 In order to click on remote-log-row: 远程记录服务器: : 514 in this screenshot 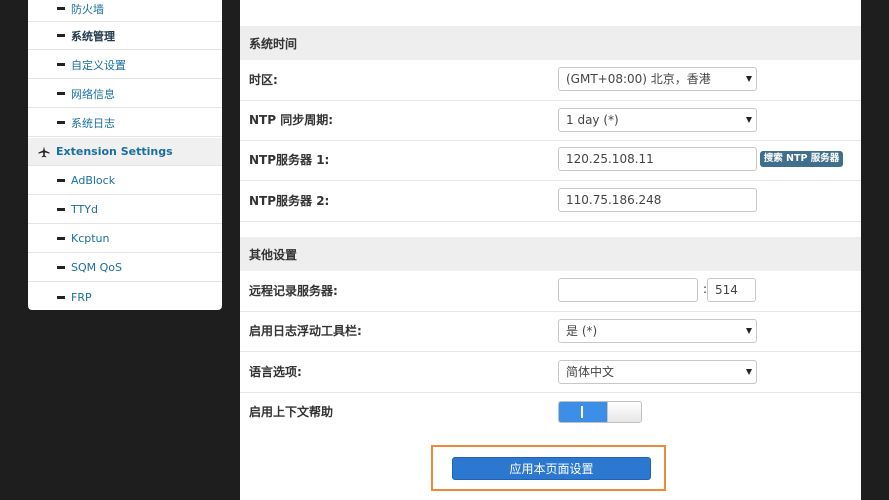, I will do `click(550, 291)`.